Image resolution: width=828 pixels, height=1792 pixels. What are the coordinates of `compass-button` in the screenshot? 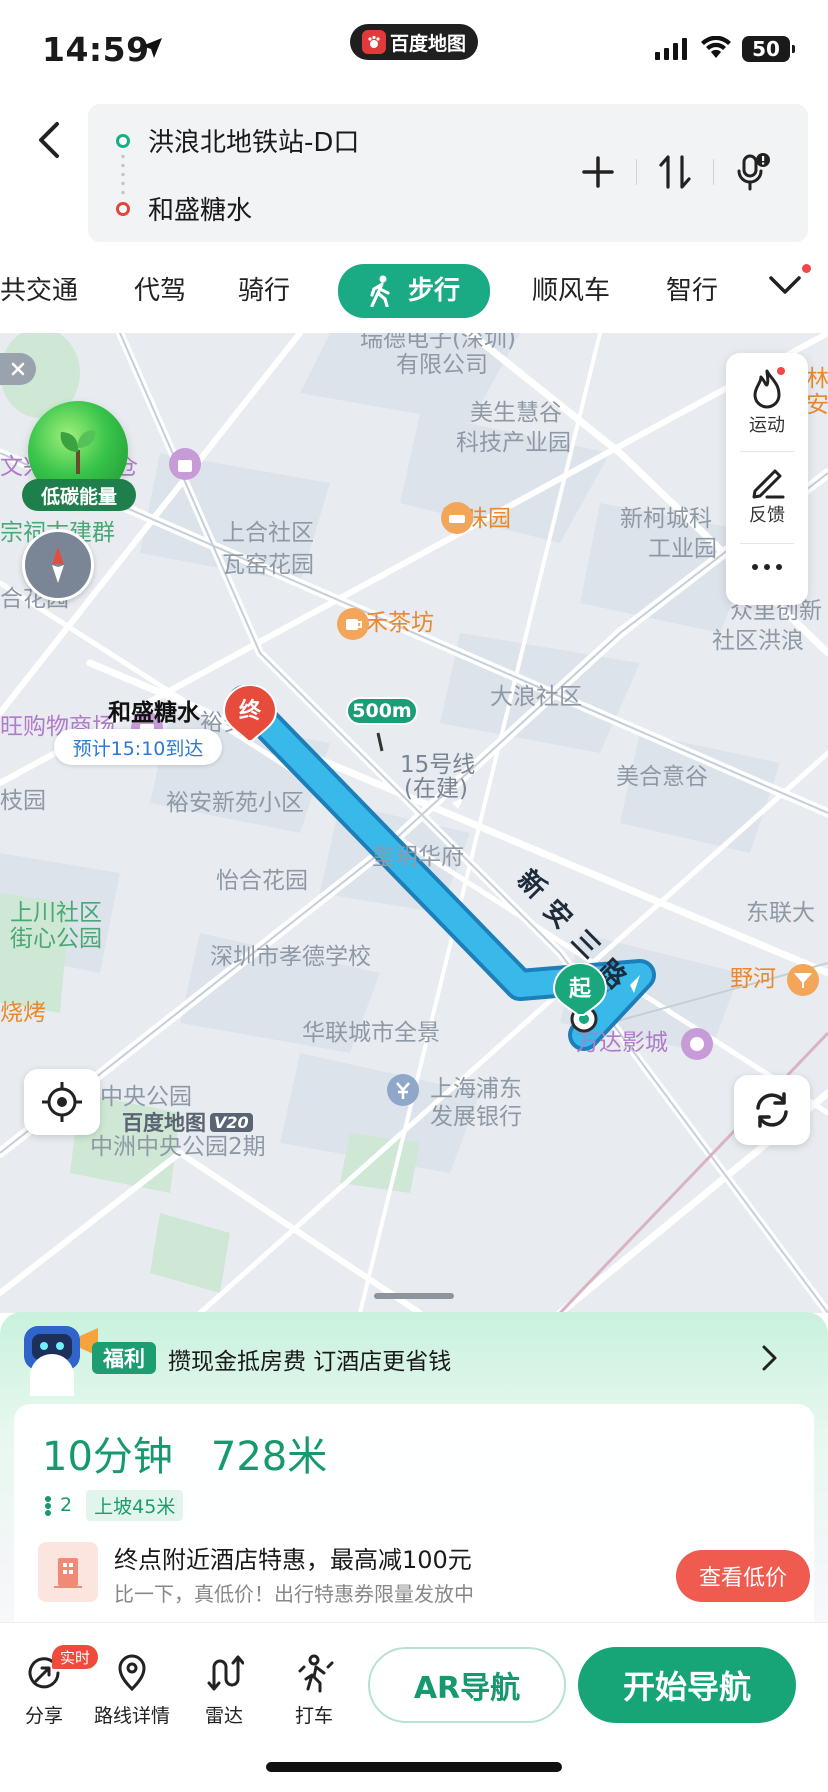 It's located at (58, 565).